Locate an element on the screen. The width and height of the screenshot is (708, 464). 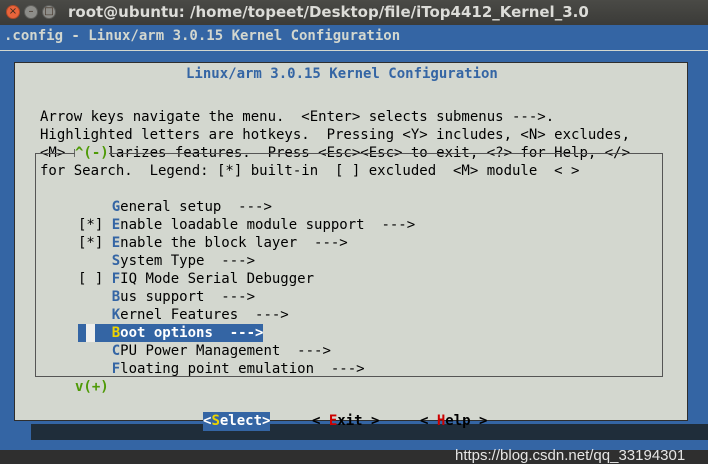
menu-item-label: ernel Features ---> is located at coordinates (204, 315).